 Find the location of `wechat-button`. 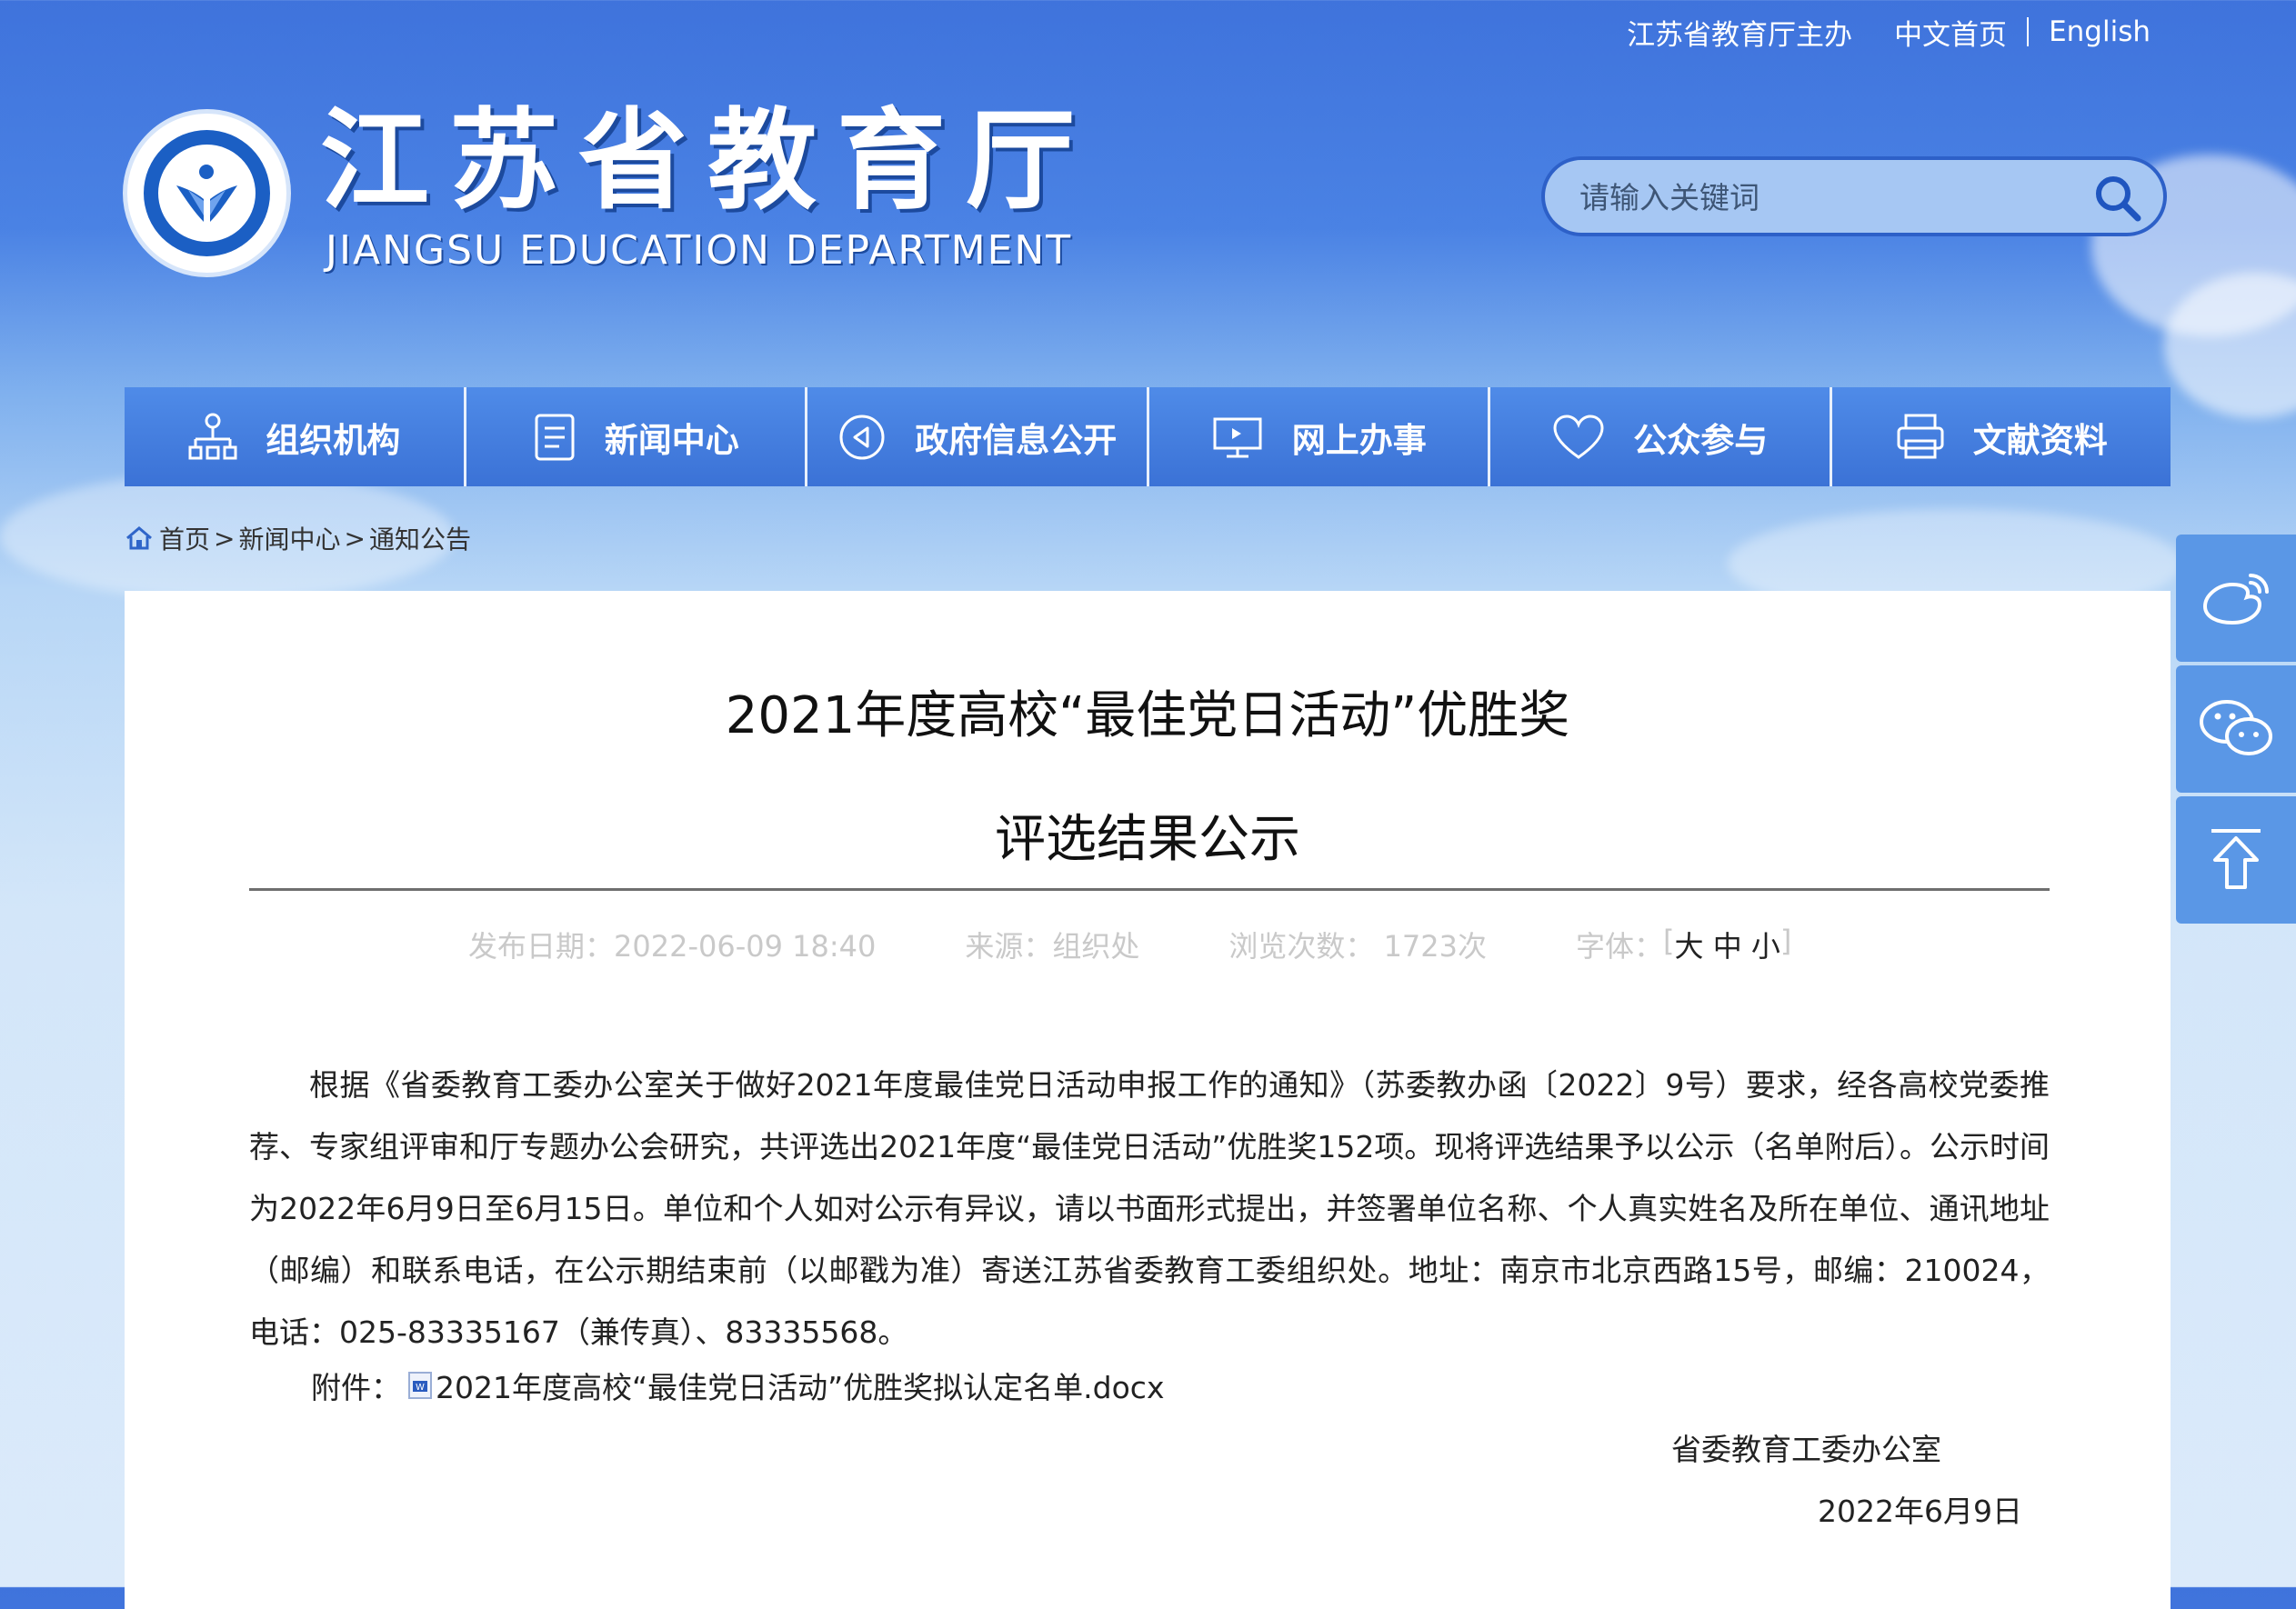

wechat-button is located at coordinates (2236, 729).